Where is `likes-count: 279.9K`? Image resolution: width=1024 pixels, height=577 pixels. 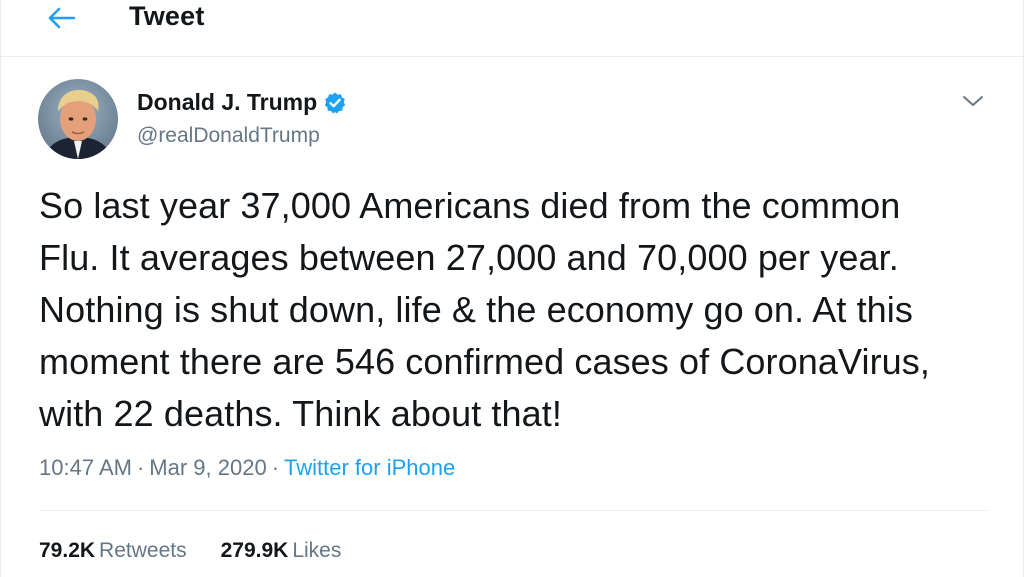
likes-count: 279.9K is located at coordinates (254, 550).